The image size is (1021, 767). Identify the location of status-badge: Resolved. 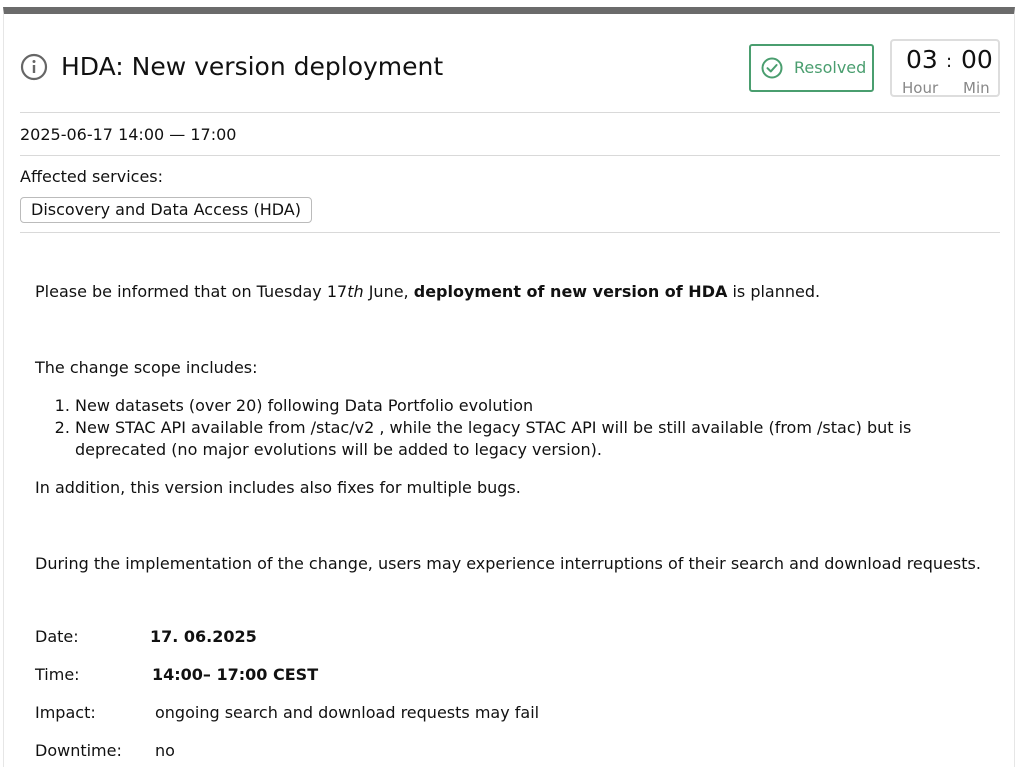
(811, 68).